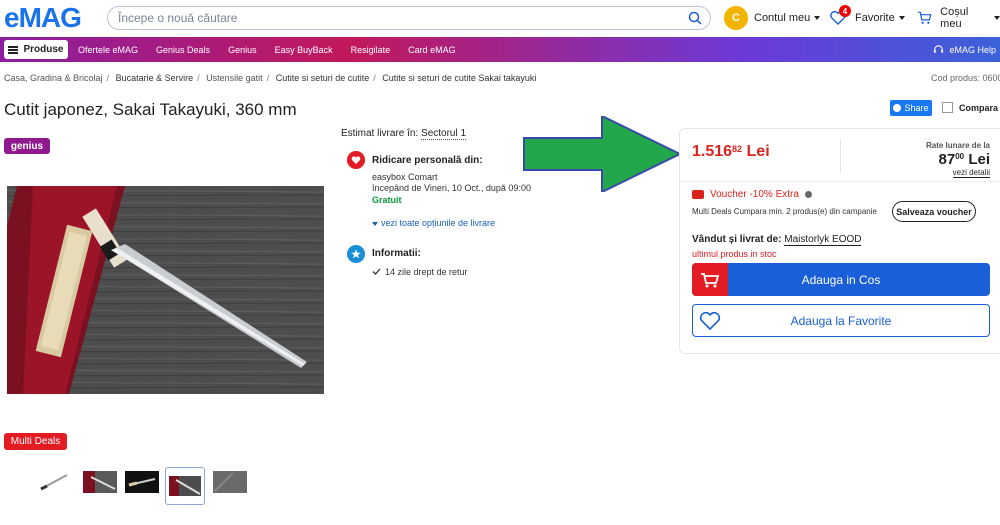 This screenshot has height=525, width=1000. I want to click on compare-checkbox, so click(947, 107).